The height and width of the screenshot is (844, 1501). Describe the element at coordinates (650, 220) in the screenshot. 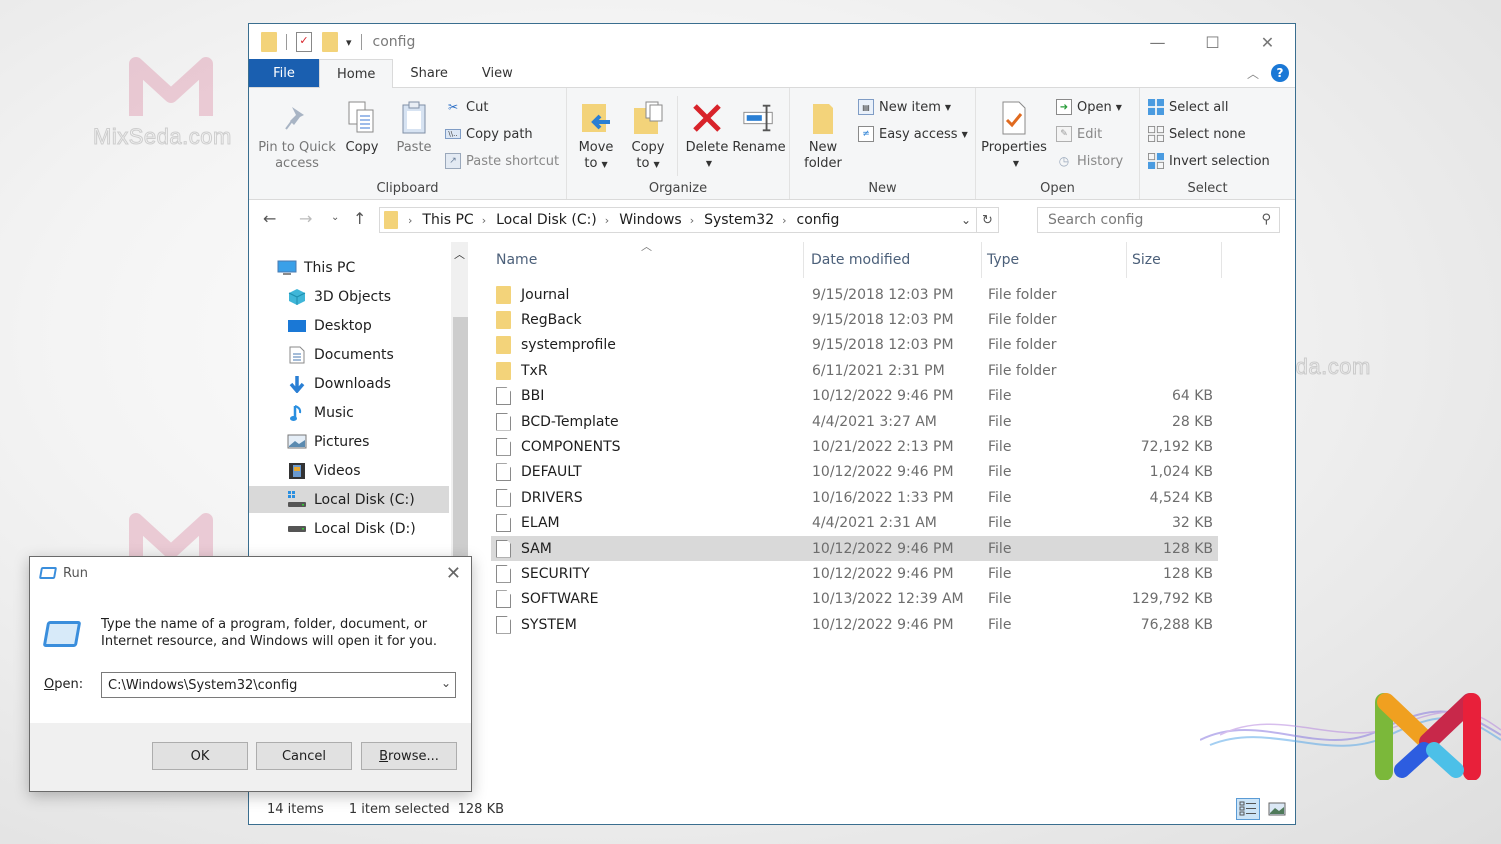

I see `breadcrumb-windows: Windows` at that location.